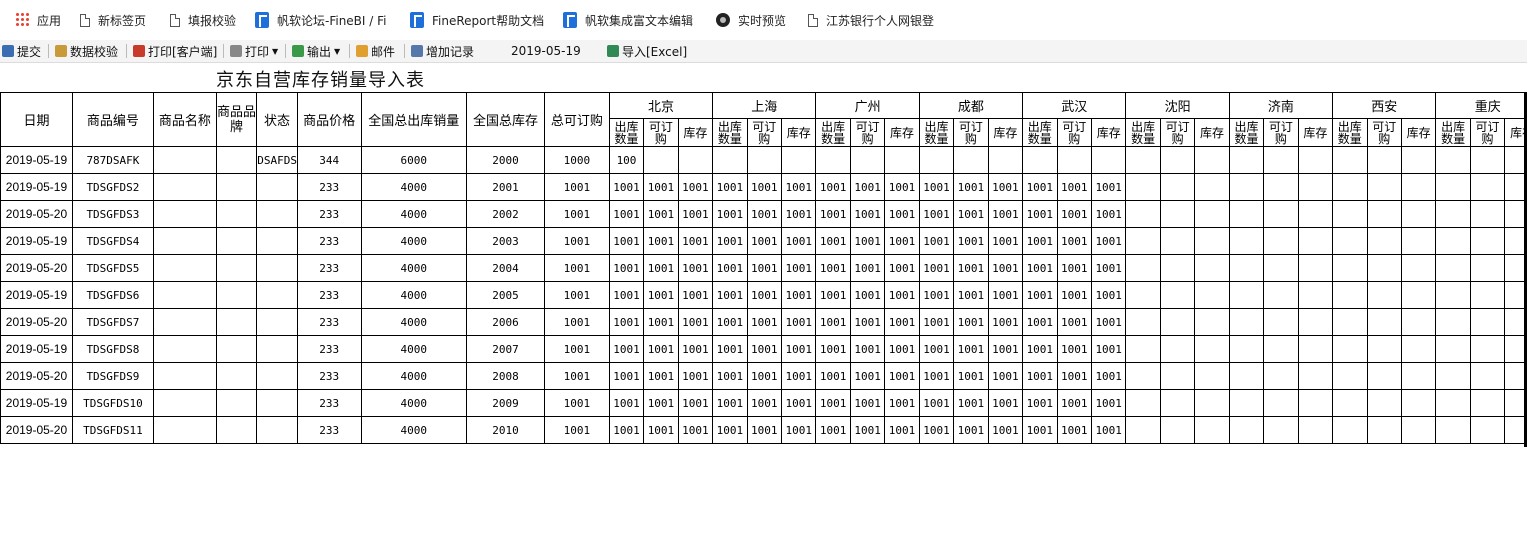 This screenshot has width=1527, height=556. Describe the element at coordinates (254, 51) in the screenshot. I see `print-button: 打印 ▼` at that location.